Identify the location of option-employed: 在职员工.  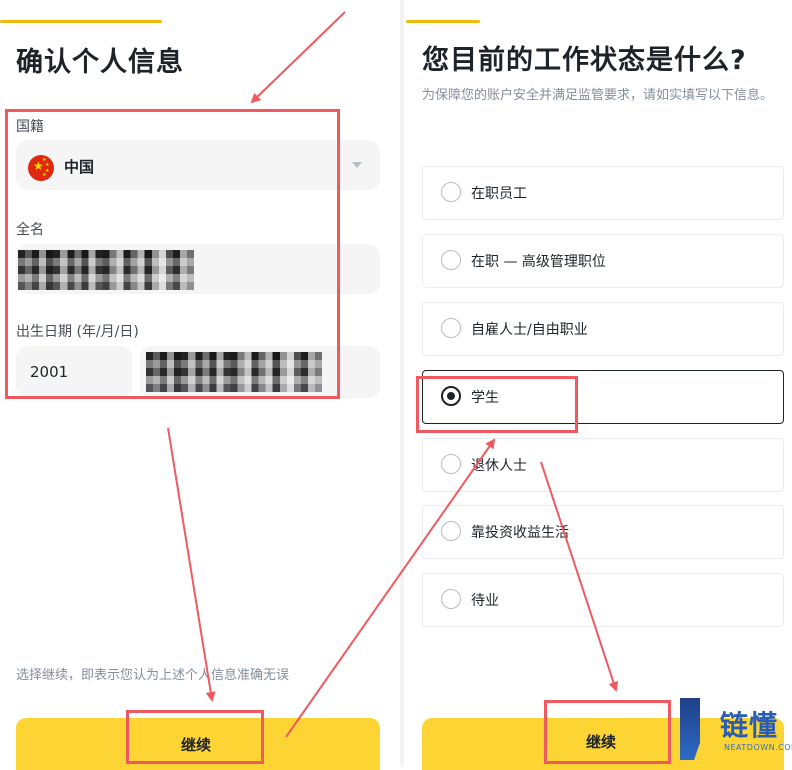
(603, 193).